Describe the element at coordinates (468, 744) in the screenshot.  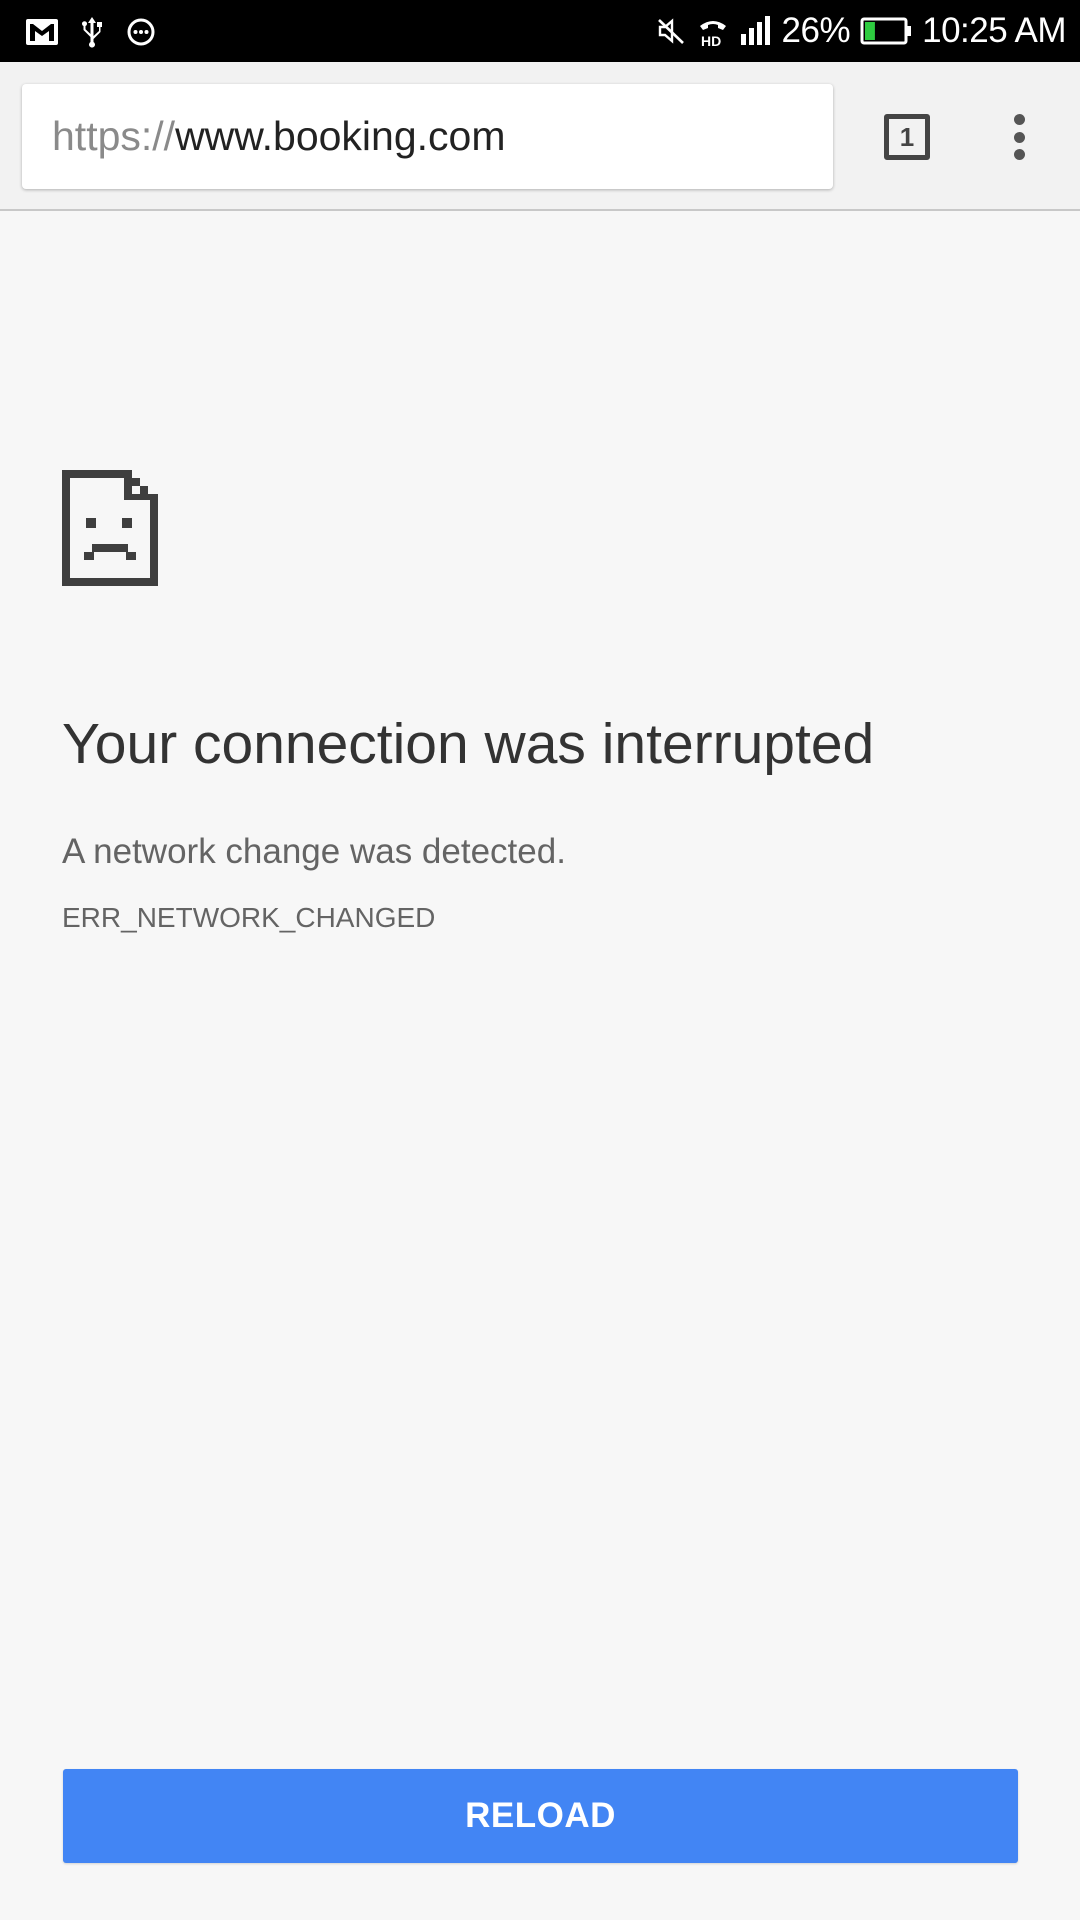
I see `error-title: Your connection was interrupted` at that location.